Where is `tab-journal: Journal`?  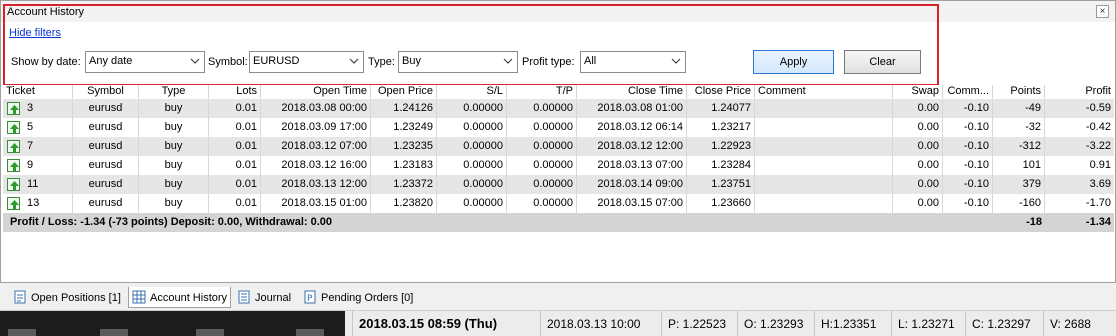
tab-journal: Journal is located at coordinates (264, 297).